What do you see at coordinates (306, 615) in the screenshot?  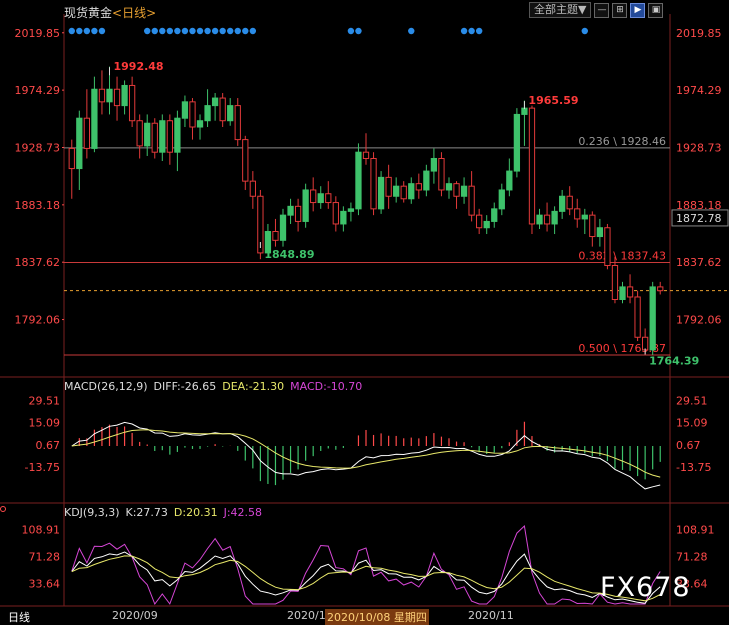 I see `x-label-oct: 2020/1` at bounding box center [306, 615].